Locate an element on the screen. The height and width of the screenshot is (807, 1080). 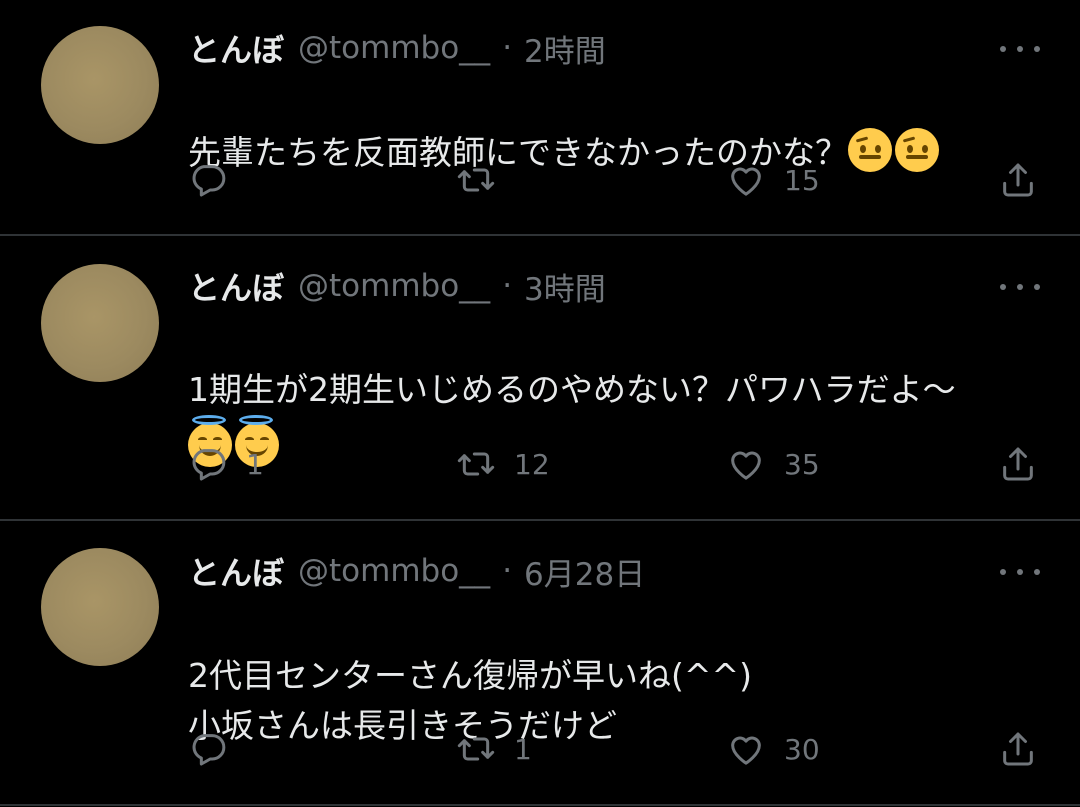
tweet-actions: 1 30 is located at coordinates (540, 749).